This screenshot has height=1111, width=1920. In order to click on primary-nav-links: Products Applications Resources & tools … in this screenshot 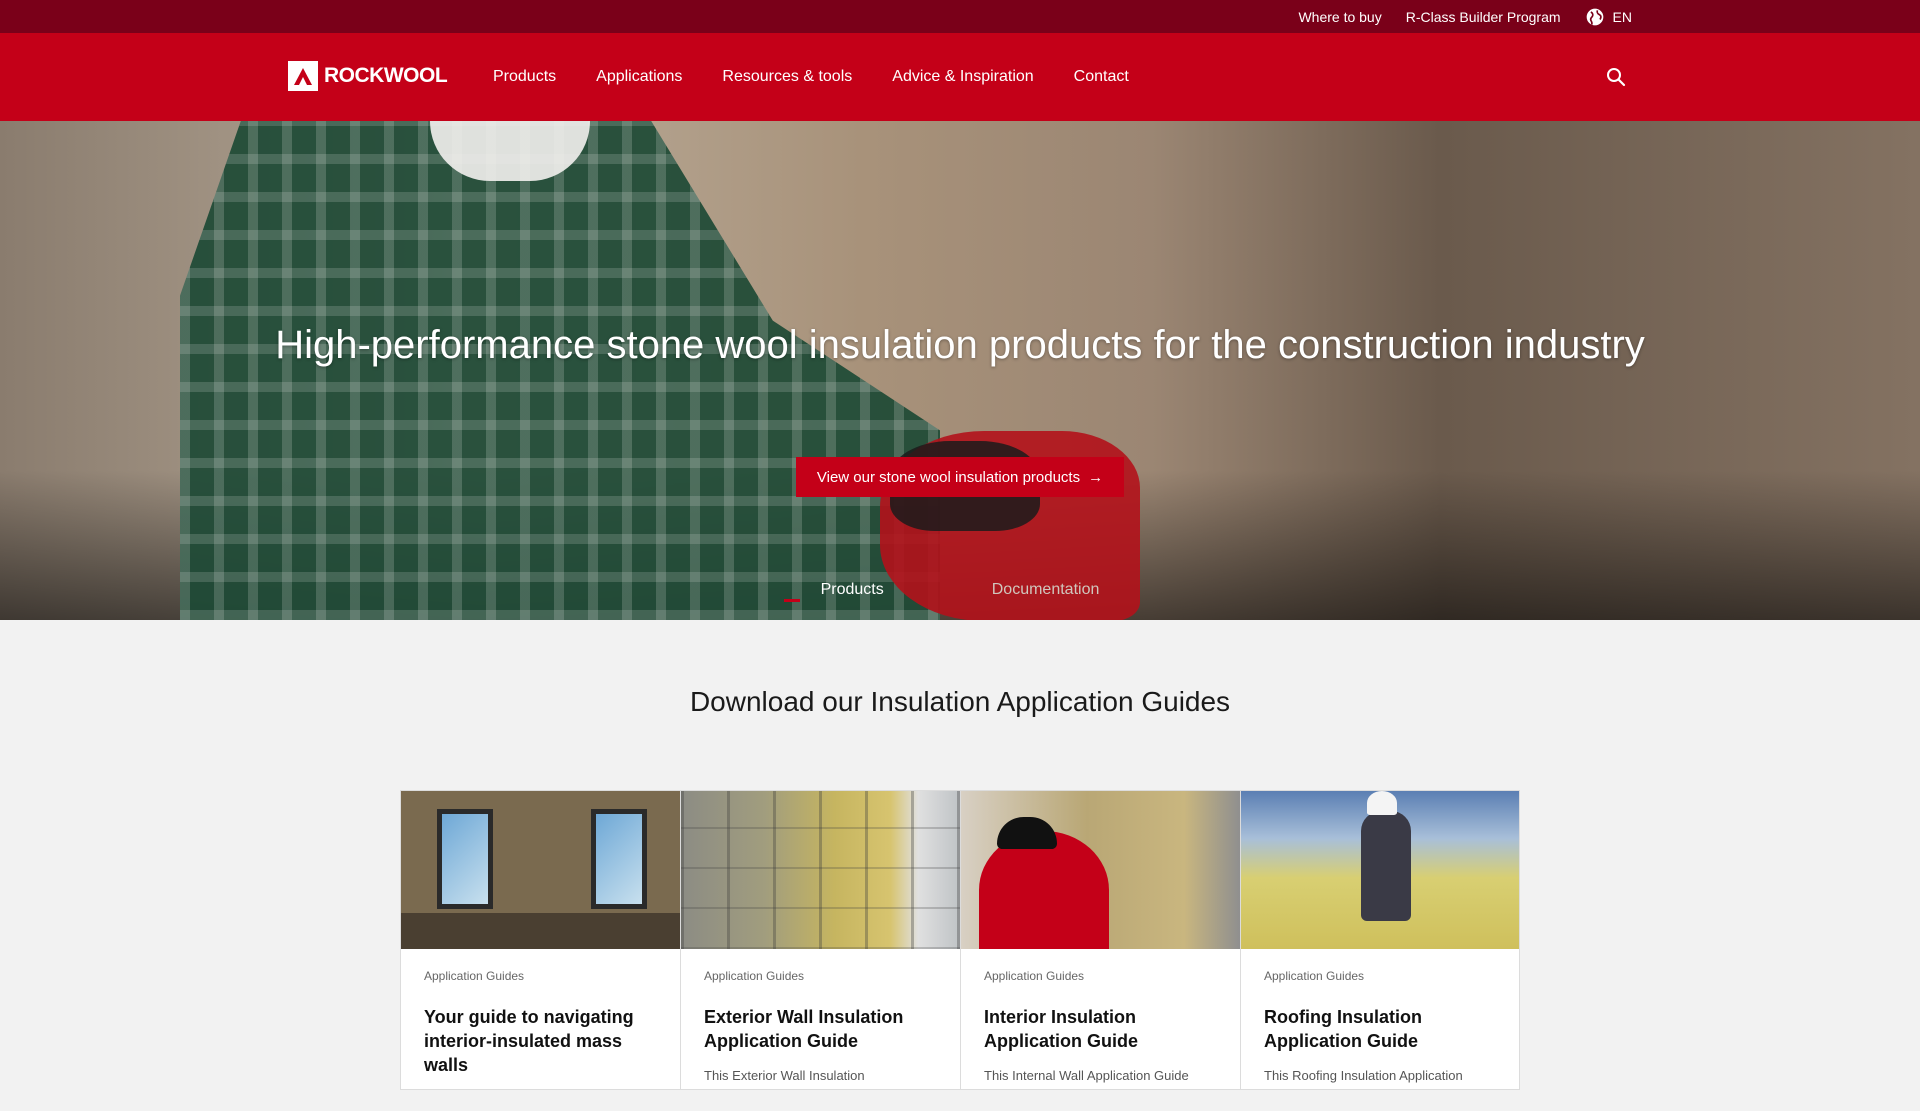, I will do `click(811, 77)`.